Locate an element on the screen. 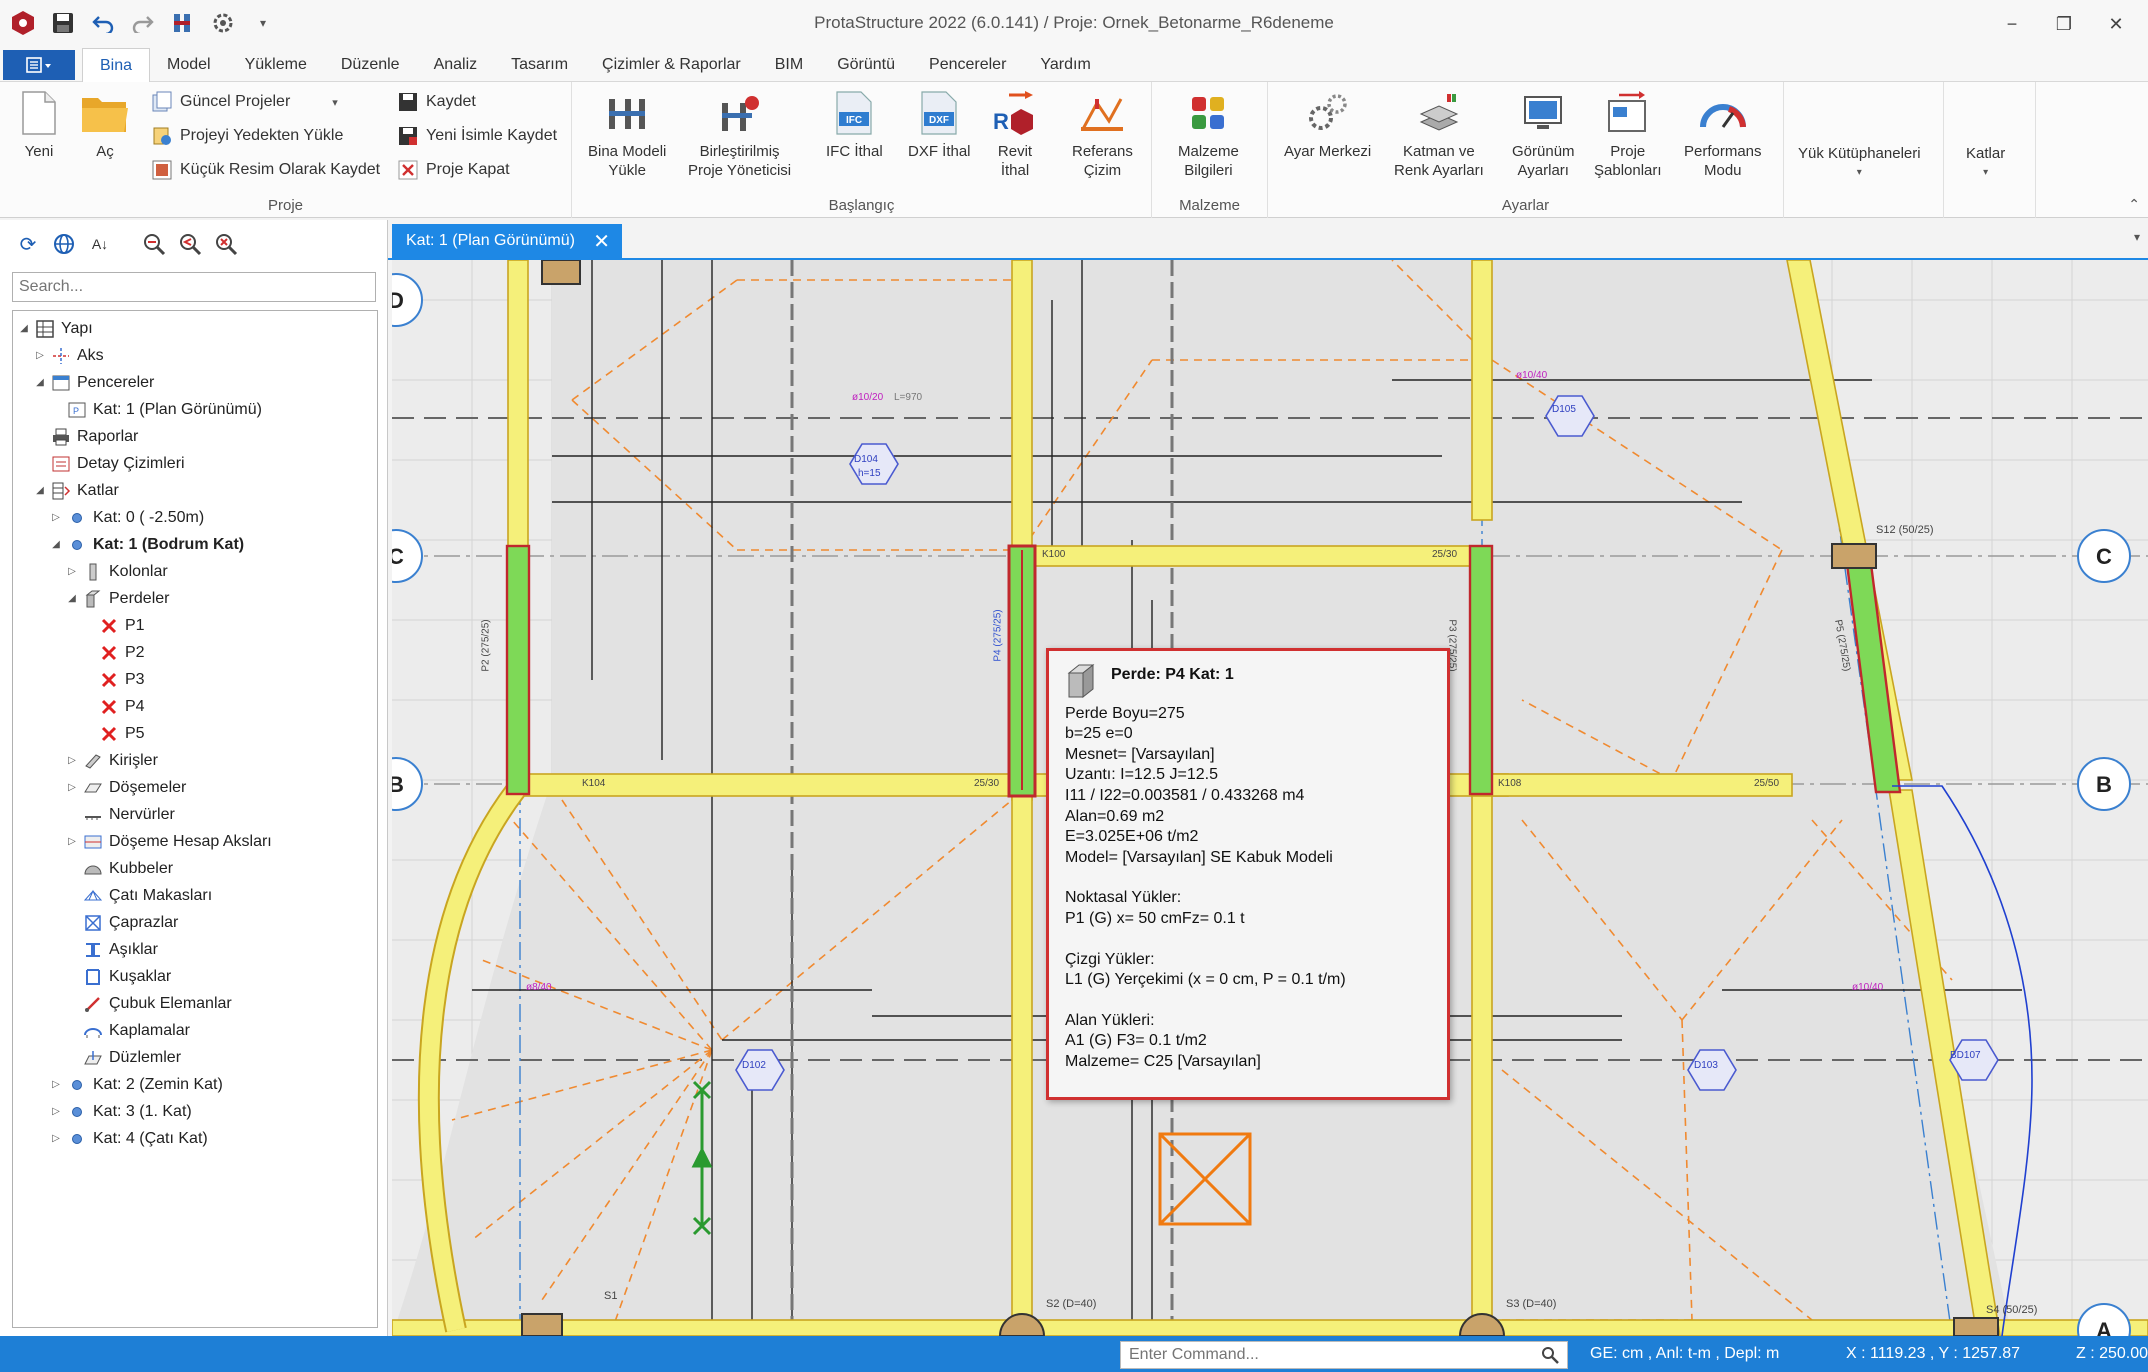 The width and height of the screenshot is (2148, 1372). tree-item-aşıklar: Aşıklar is located at coordinates (195, 949).